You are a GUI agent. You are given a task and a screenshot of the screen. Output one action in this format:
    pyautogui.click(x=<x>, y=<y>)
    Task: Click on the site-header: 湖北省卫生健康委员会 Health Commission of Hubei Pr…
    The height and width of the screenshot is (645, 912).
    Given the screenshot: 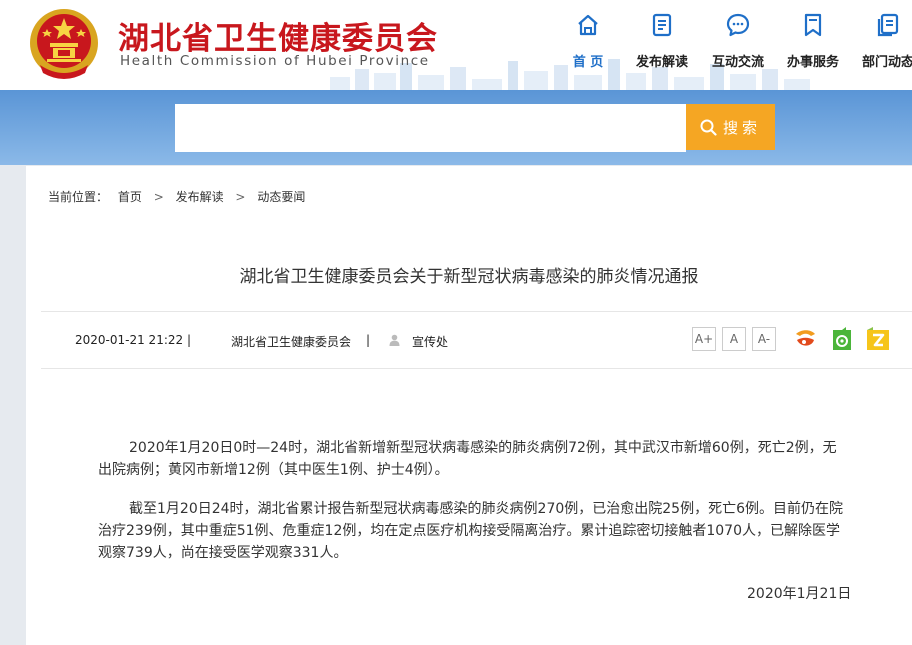 What is the action you would take?
    pyautogui.click(x=456, y=45)
    